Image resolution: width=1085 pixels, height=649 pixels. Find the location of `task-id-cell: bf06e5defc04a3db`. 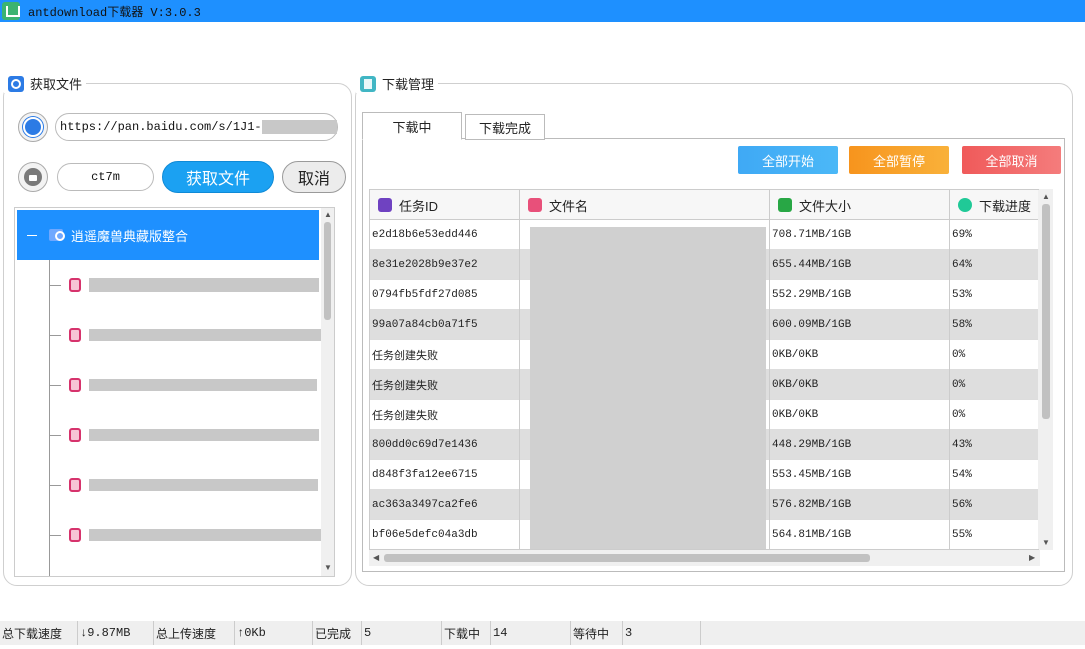

task-id-cell: bf06e5defc04a3db is located at coordinates (445, 534).